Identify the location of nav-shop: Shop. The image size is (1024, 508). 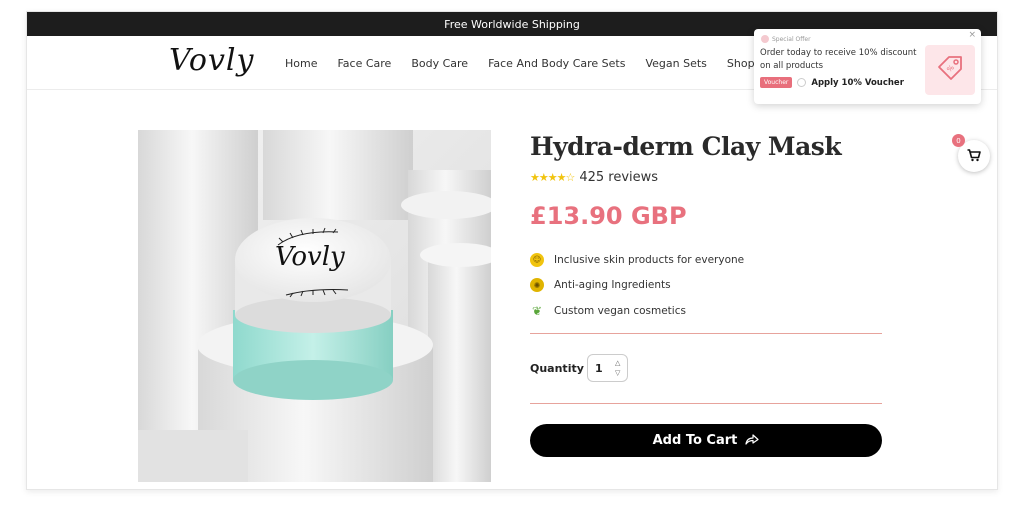
(741, 63).